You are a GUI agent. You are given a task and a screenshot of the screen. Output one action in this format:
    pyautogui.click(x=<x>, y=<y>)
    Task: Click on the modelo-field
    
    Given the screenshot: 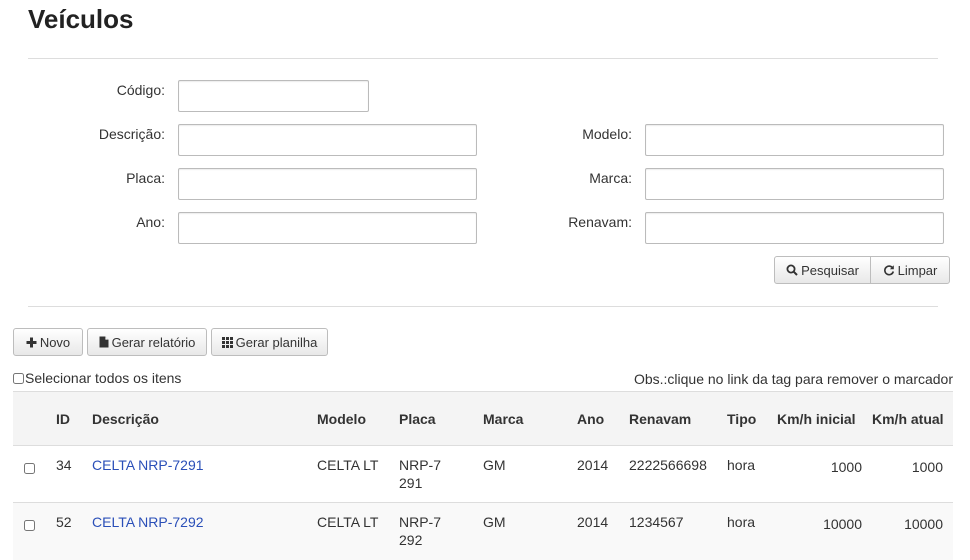 What is the action you would take?
    pyautogui.click(x=794, y=140)
    